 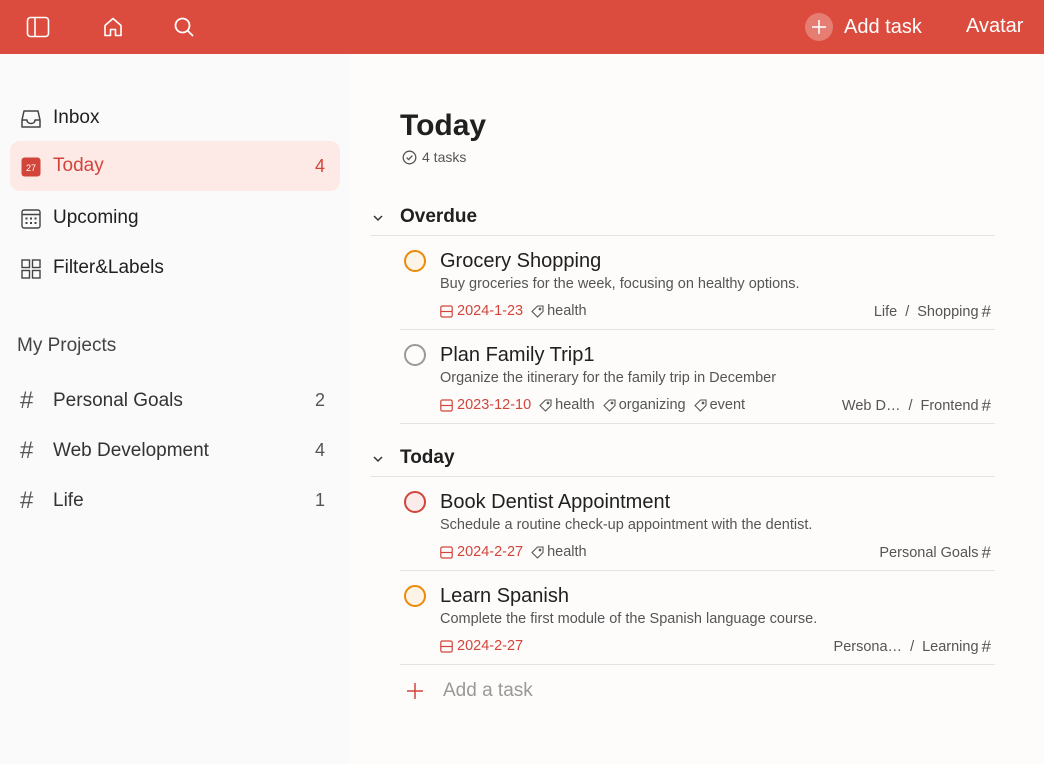 What do you see at coordinates (175, 166) in the screenshot?
I see `sidebar-item-today: 27 Today 4` at bounding box center [175, 166].